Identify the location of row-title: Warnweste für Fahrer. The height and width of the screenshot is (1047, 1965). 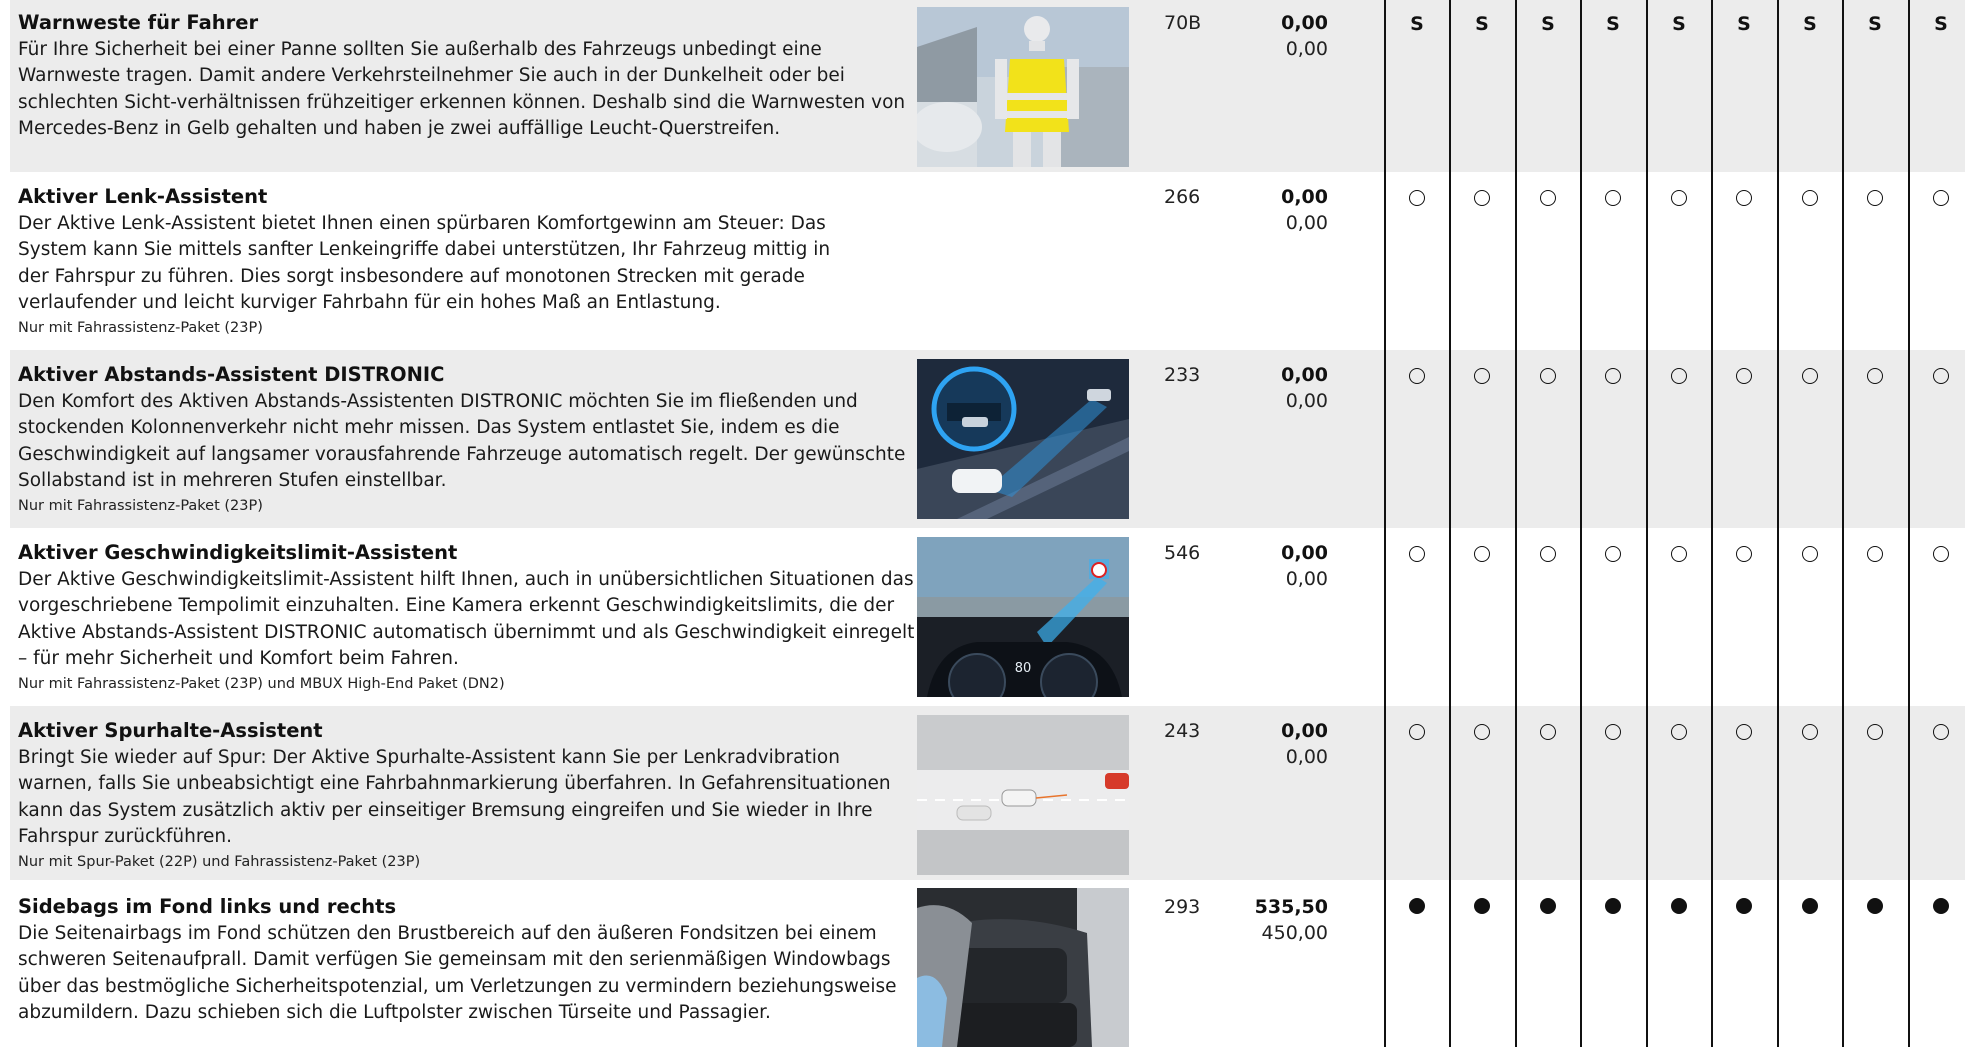
(138, 22).